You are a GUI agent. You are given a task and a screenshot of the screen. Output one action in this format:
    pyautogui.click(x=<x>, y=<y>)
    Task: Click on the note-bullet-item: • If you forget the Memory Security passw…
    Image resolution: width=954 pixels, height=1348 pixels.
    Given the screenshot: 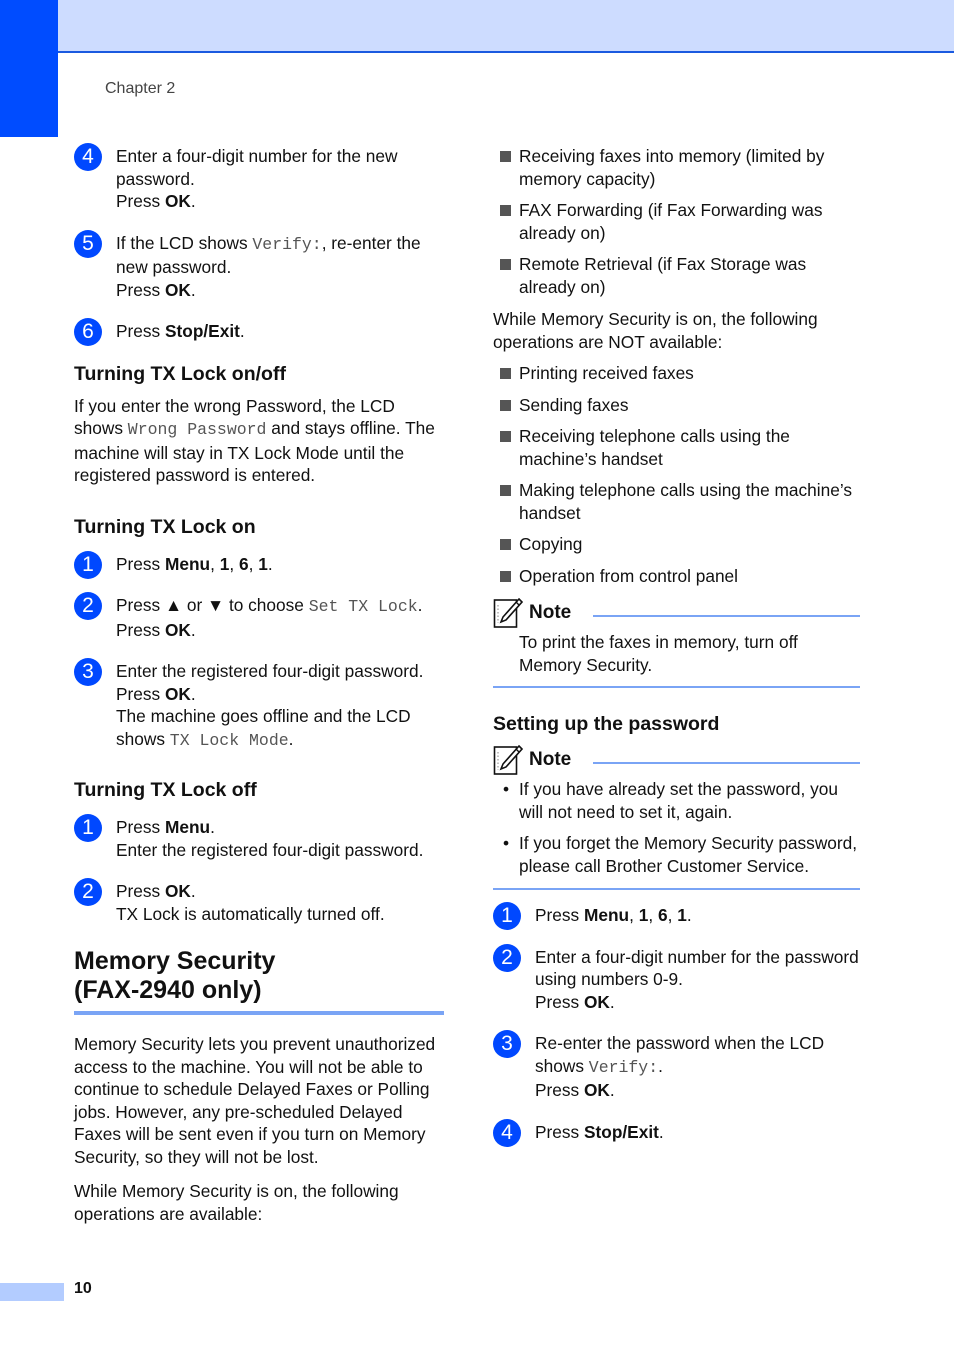 What is the action you would take?
    pyautogui.click(x=676, y=854)
    